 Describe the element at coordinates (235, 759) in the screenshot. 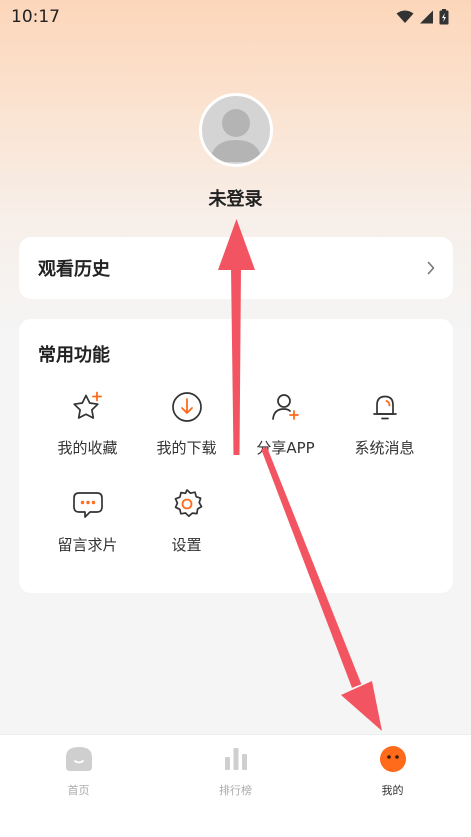

I see `ranking-icon` at that location.